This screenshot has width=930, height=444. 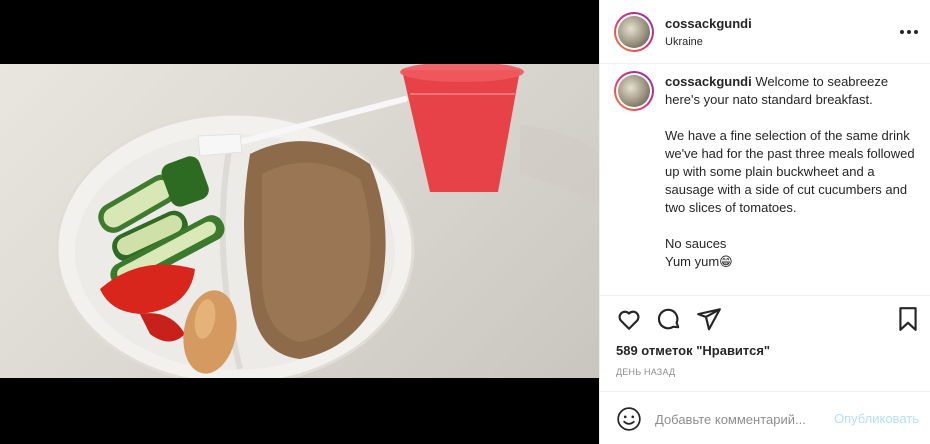 What do you see at coordinates (629, 419) in the screenshot?
I see `smiley-icon` at bounding box center [629, 419].